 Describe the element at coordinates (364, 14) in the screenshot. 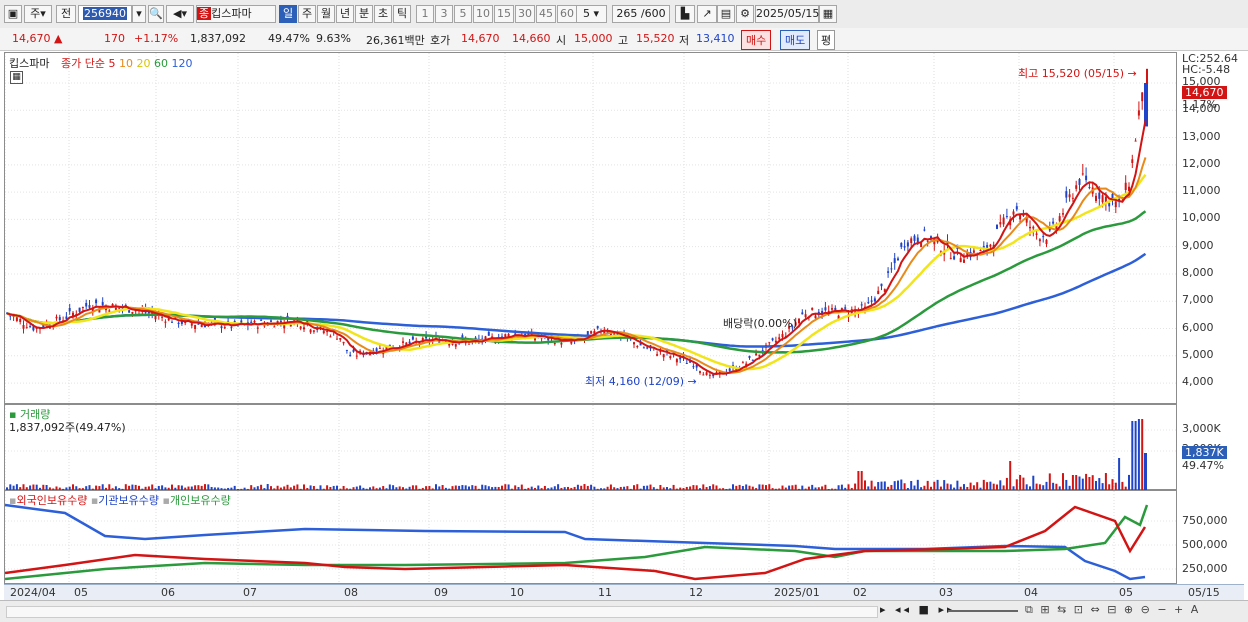

I see `period-4: 분` at that location.